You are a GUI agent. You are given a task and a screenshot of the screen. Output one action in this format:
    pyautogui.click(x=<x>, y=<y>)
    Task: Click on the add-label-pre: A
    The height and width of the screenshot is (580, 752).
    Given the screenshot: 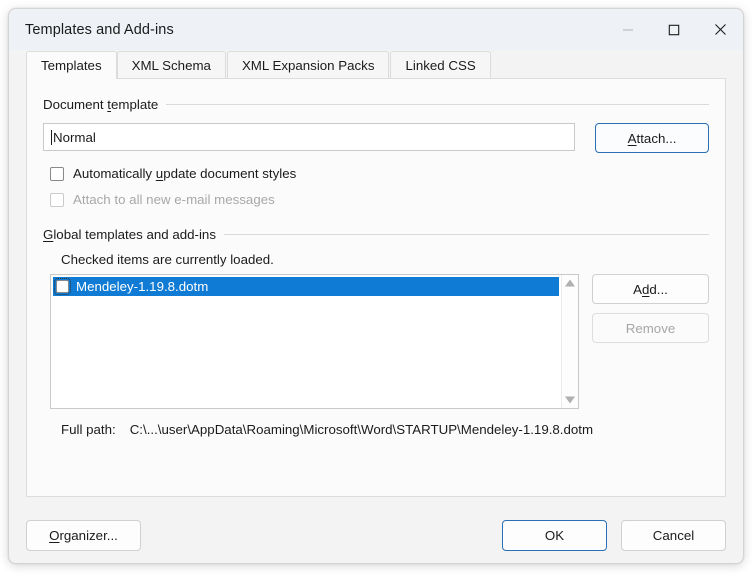 What is the action you would take?
    pyautogui.click(x=637, y=289)
    